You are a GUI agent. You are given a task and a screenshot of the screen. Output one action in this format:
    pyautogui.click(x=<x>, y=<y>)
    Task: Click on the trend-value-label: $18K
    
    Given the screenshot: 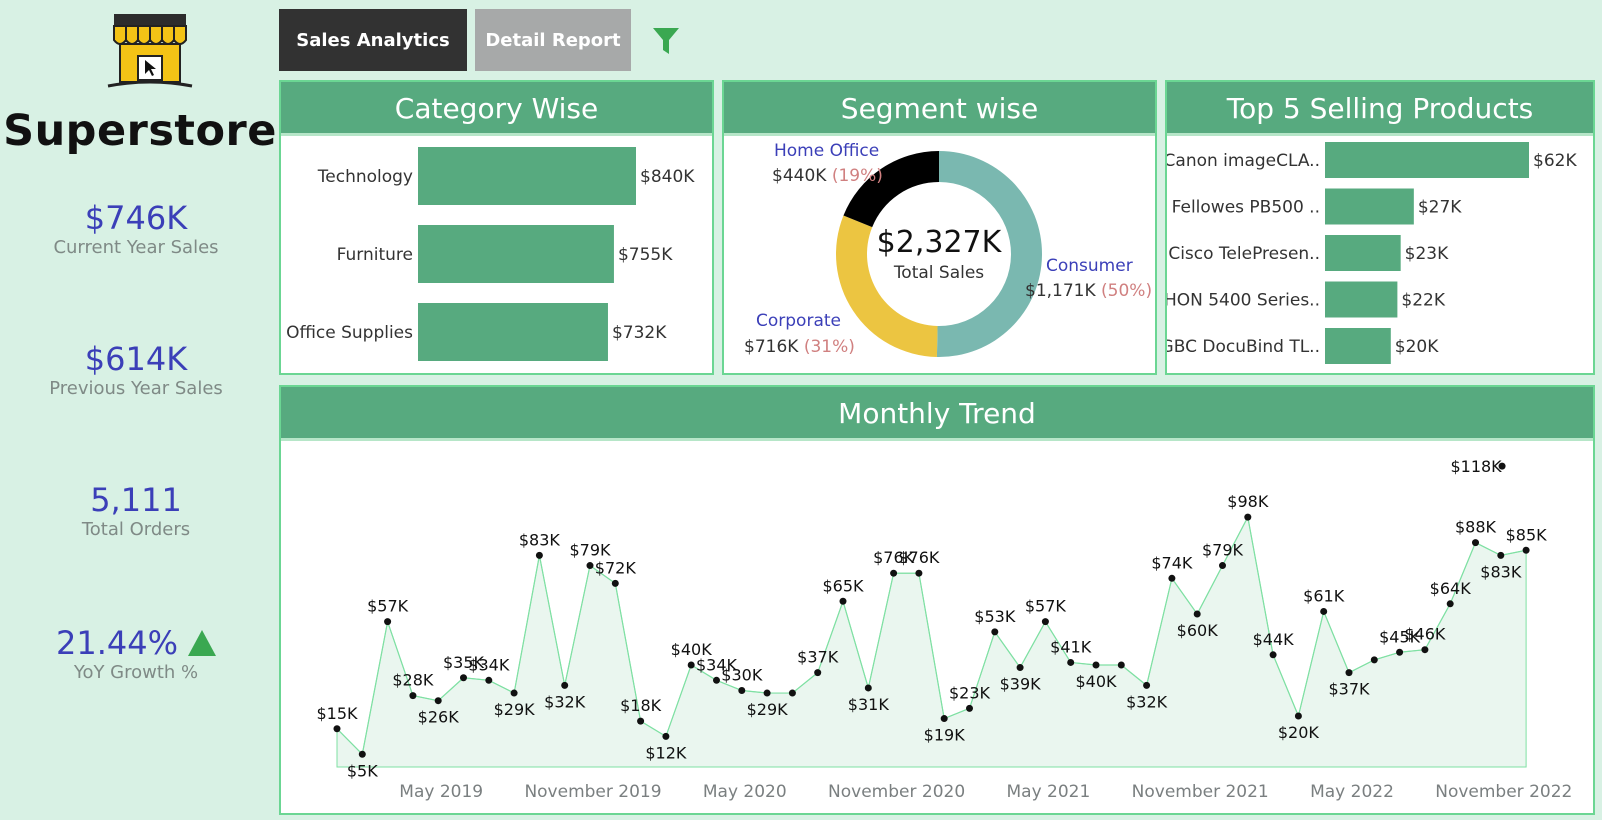 What is the action you would take?
    pyautogui.click(x=641, y=705)
    